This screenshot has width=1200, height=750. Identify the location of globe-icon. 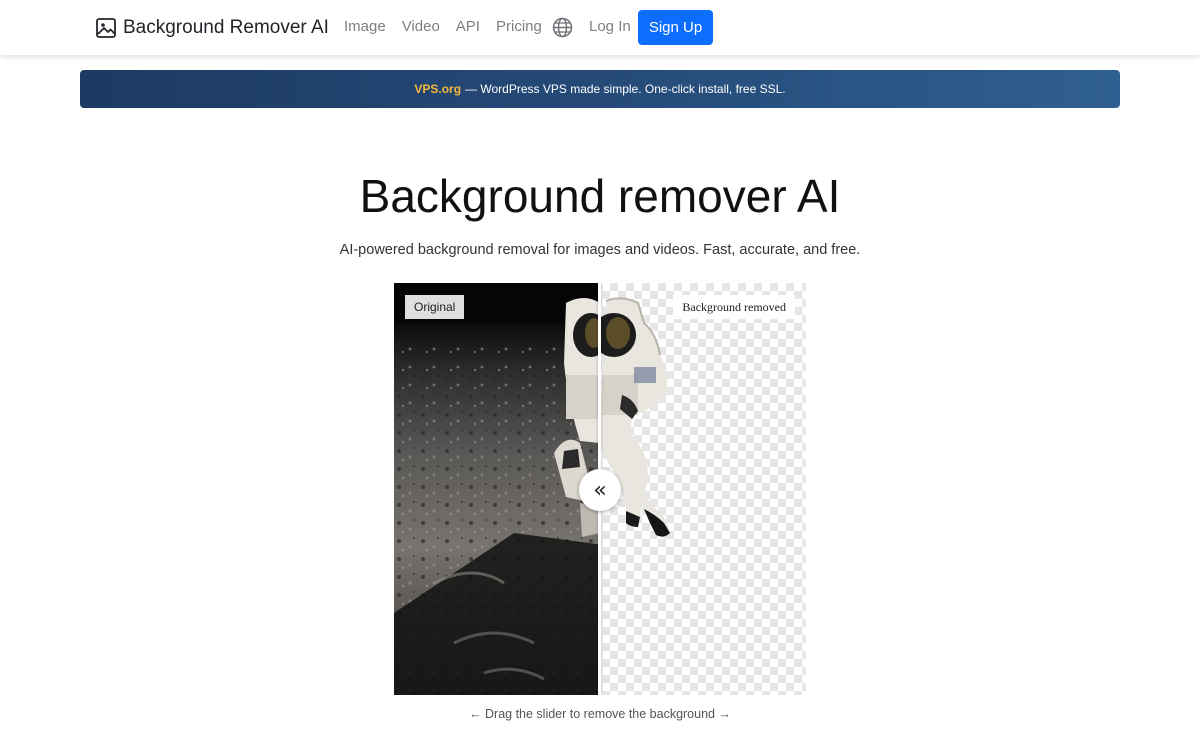
(562, 27).